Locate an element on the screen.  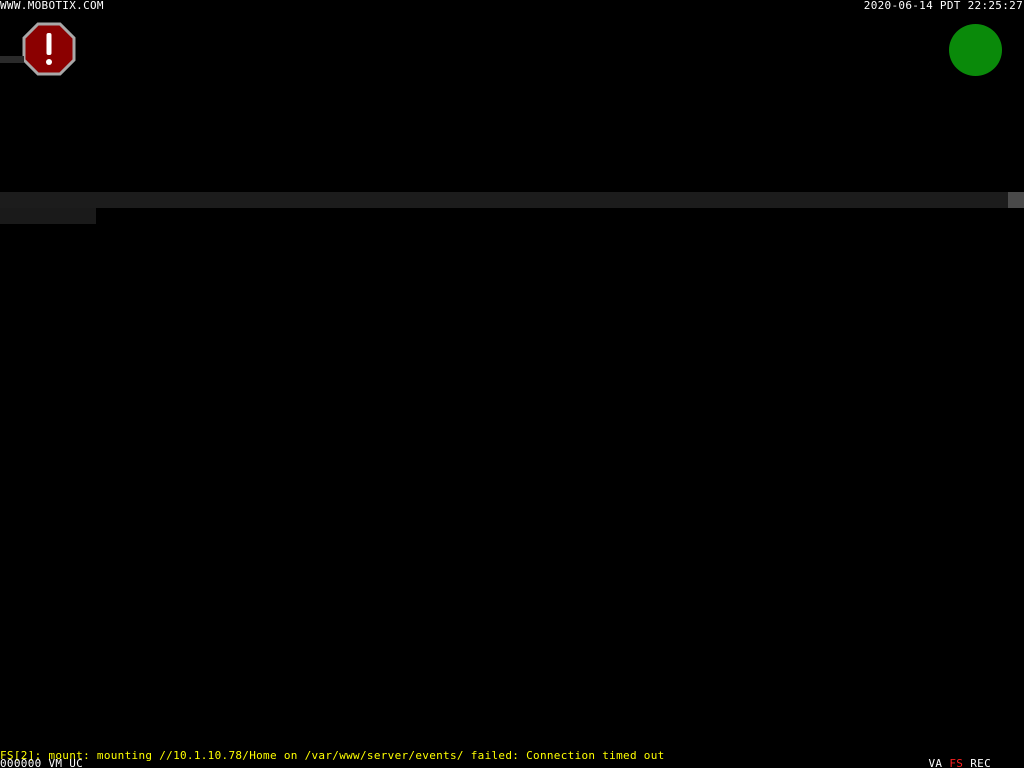
status-dot-icon is located at coordinates (975, 50).